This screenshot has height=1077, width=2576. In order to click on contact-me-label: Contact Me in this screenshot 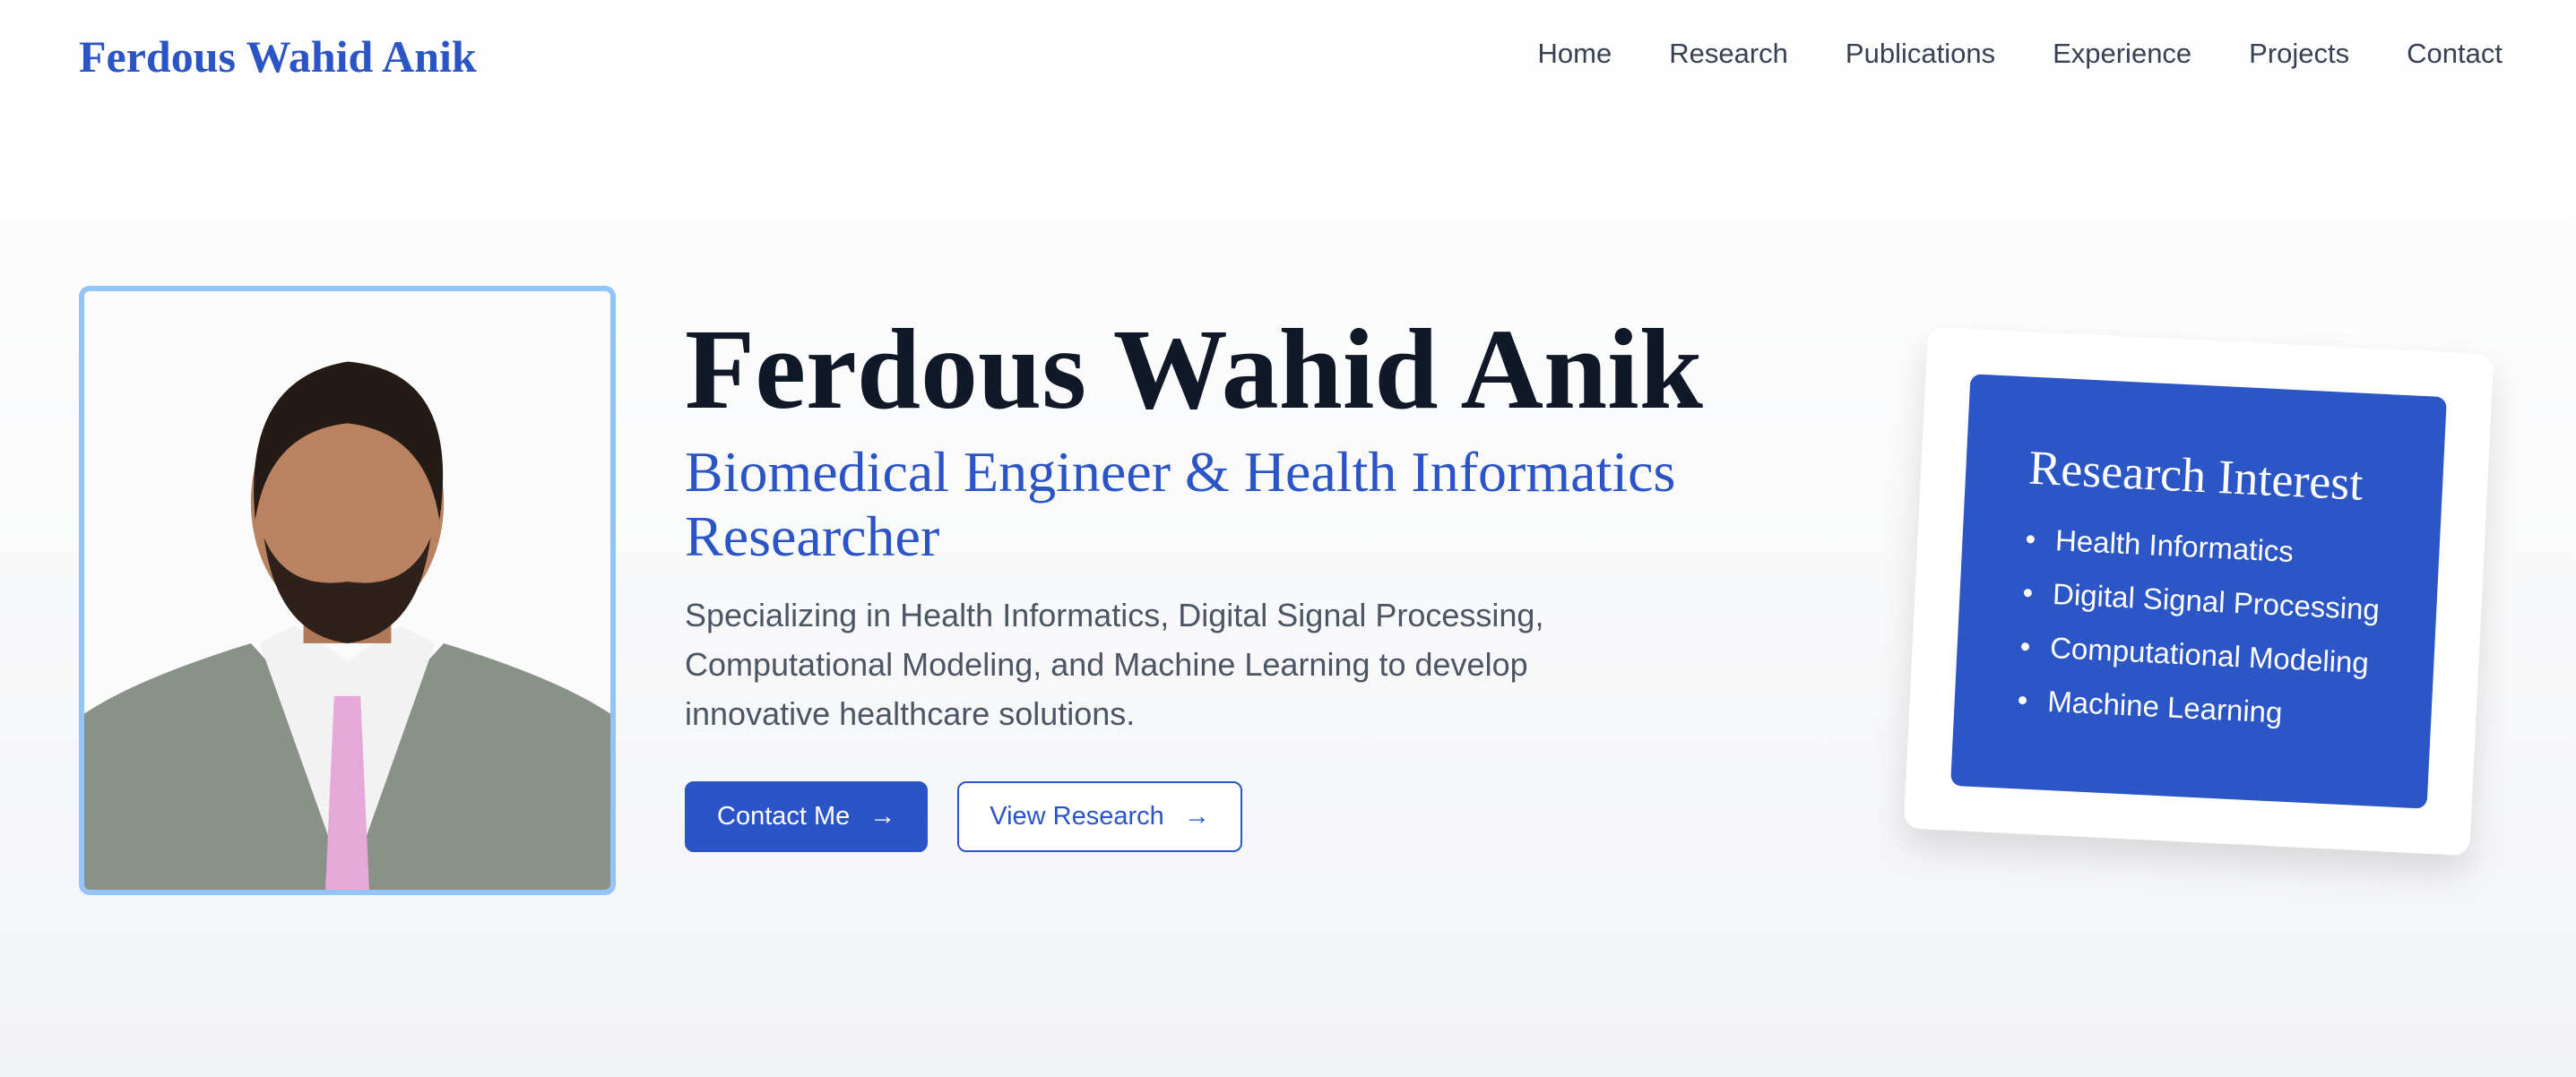, I will do `click(784, 817)`.